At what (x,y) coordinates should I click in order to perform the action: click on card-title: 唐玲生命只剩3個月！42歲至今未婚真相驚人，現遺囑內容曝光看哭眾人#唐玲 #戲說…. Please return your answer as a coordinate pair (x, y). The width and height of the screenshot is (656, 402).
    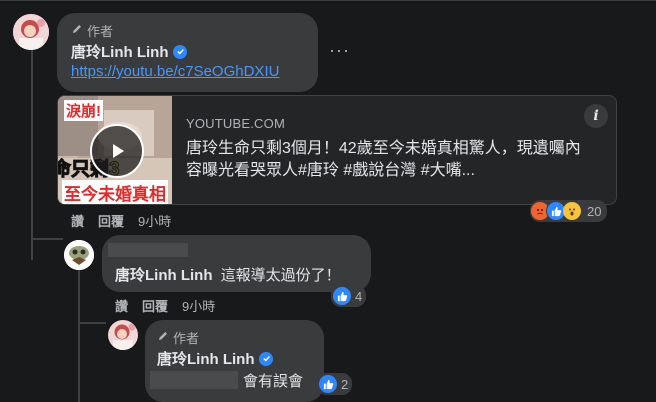
    Looking at the image, I should click on (391, 160).